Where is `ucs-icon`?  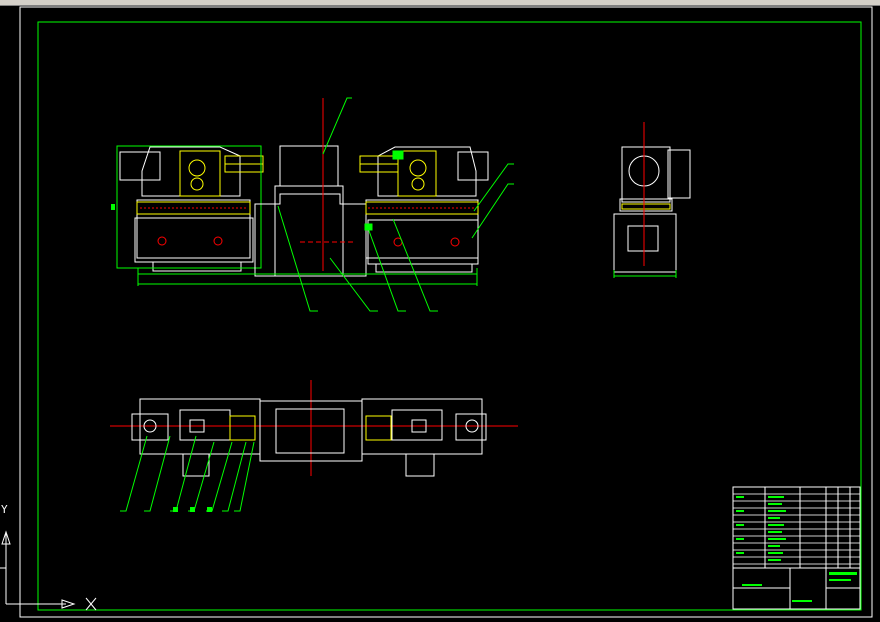
ucs-icon is located at coordinates (48, 570).